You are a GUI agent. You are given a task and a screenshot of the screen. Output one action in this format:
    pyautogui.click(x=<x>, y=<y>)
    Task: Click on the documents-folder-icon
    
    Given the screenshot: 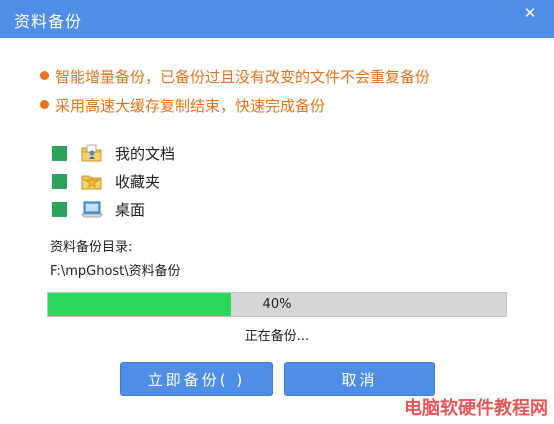 What is the action you would take?
    pyautogui.click(x=91, y=153)
    